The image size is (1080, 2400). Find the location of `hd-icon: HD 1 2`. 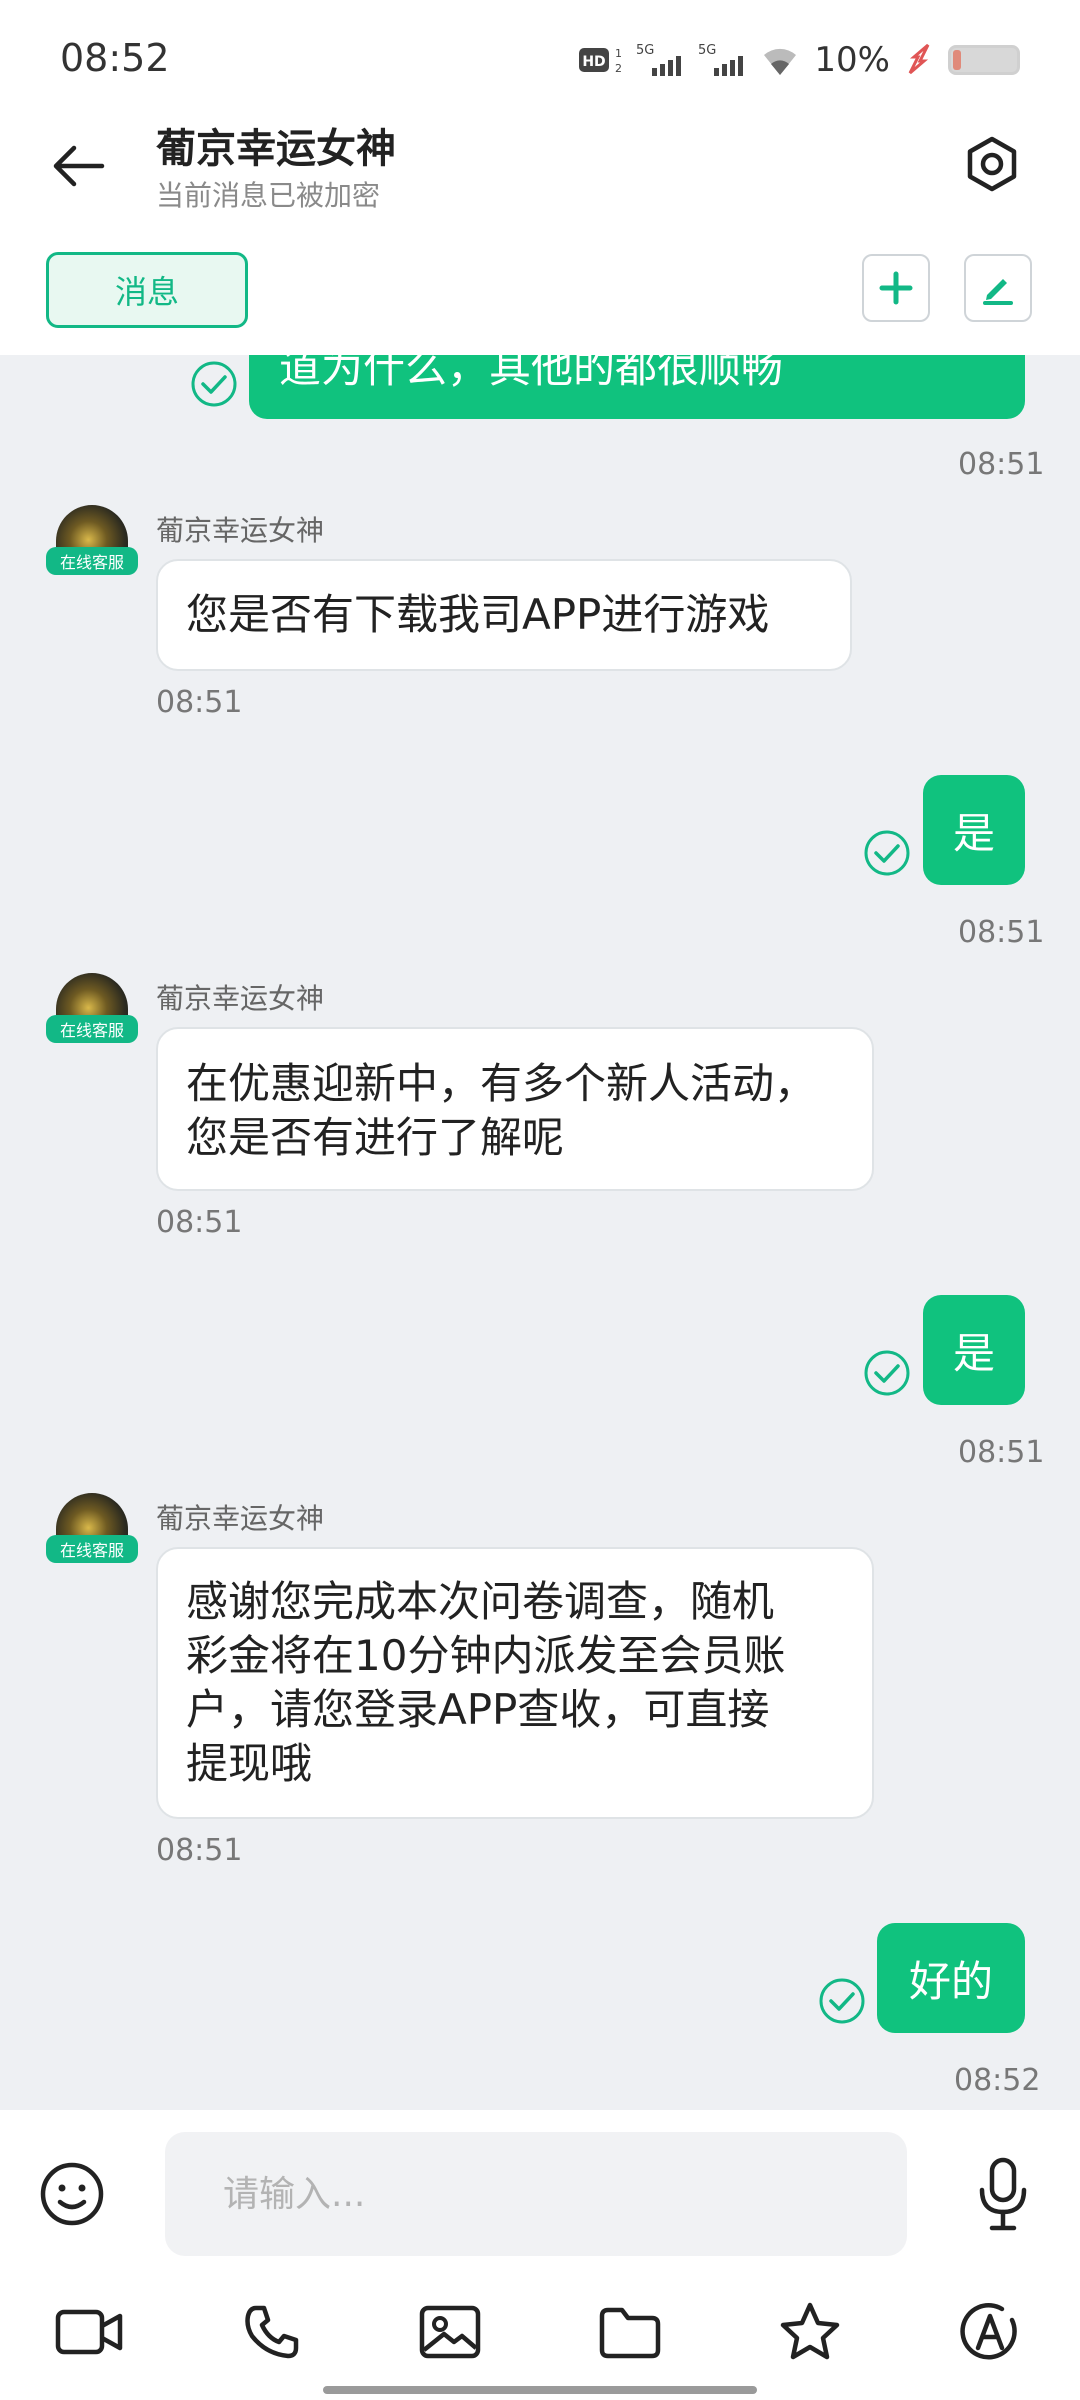

hd-icon: HD 1 2 is located at coordinates (600, 60).